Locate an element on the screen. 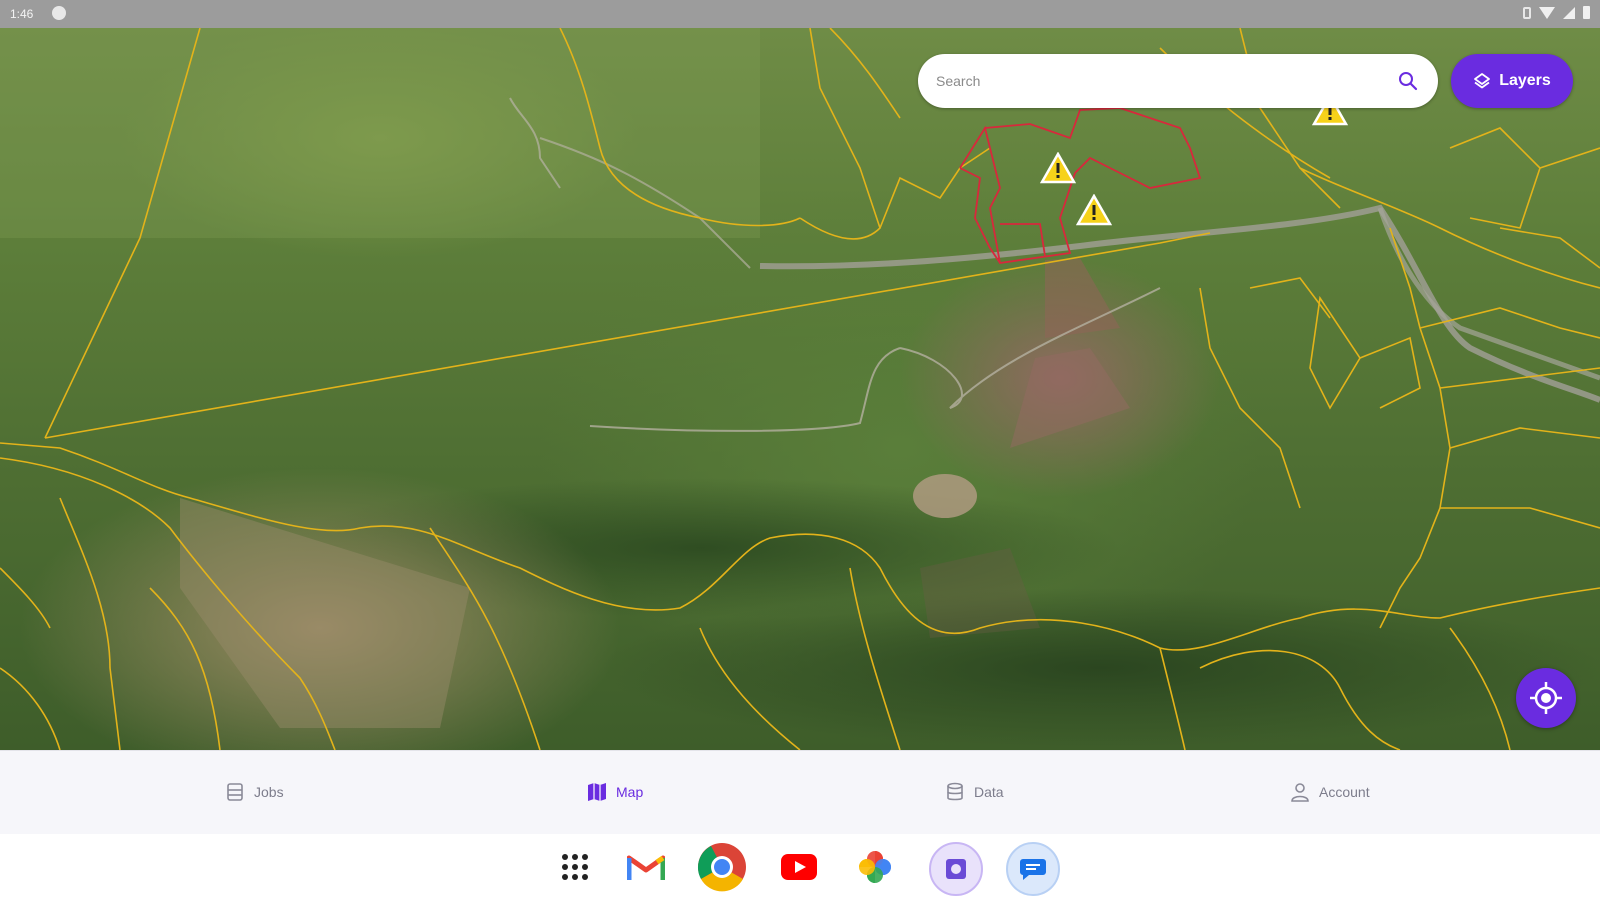  nav-data: Data is located at coordinates (974, 792).